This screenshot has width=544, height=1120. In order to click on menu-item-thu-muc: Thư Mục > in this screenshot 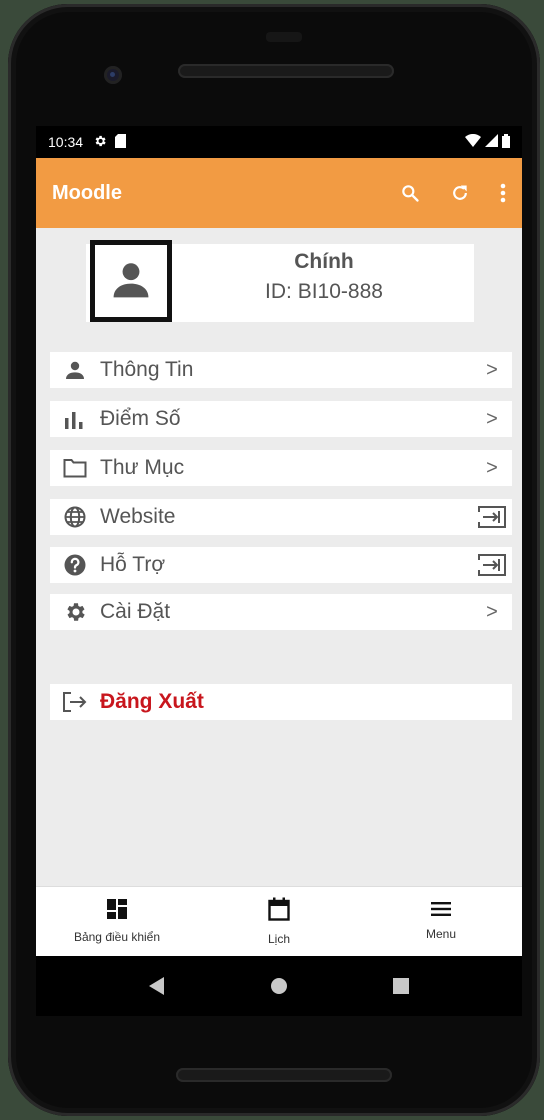, I will do `click(281, 468)`.